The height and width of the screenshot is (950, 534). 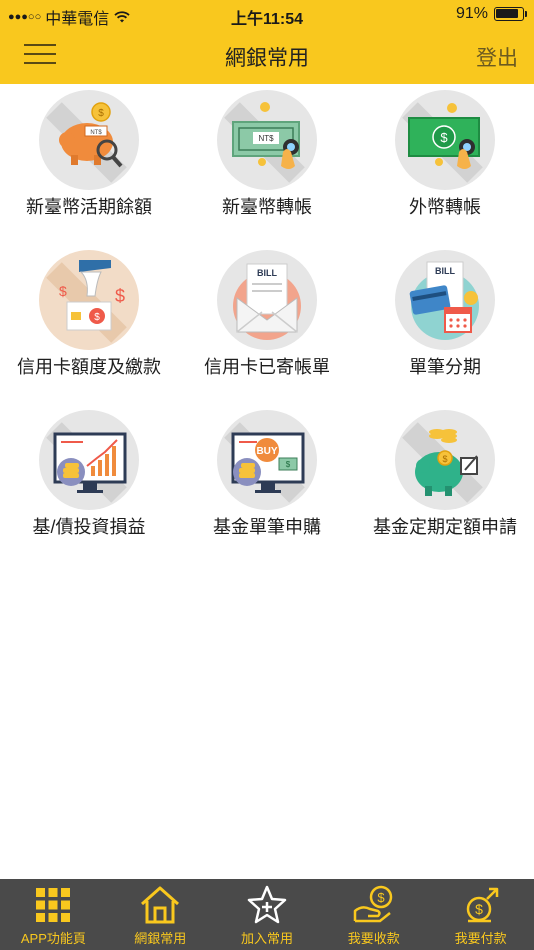 I want to click on tile-label: 新臺幣轉帳, so click(x=267, y=207).